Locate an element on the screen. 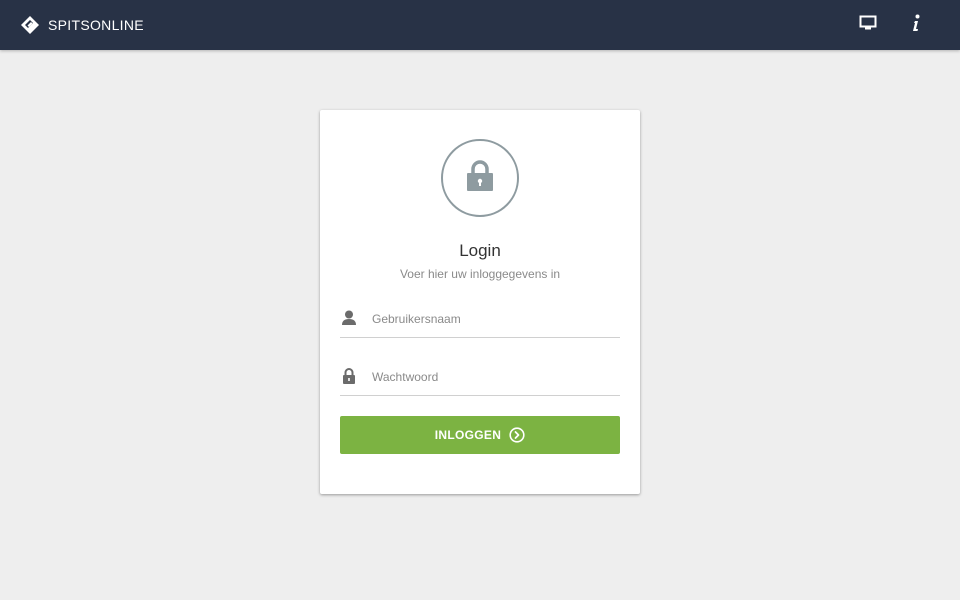 Image resolution: width=960 pixels, height=600 pixels. brand-name: SPITSONLINE is located at coordinates (96, 25).